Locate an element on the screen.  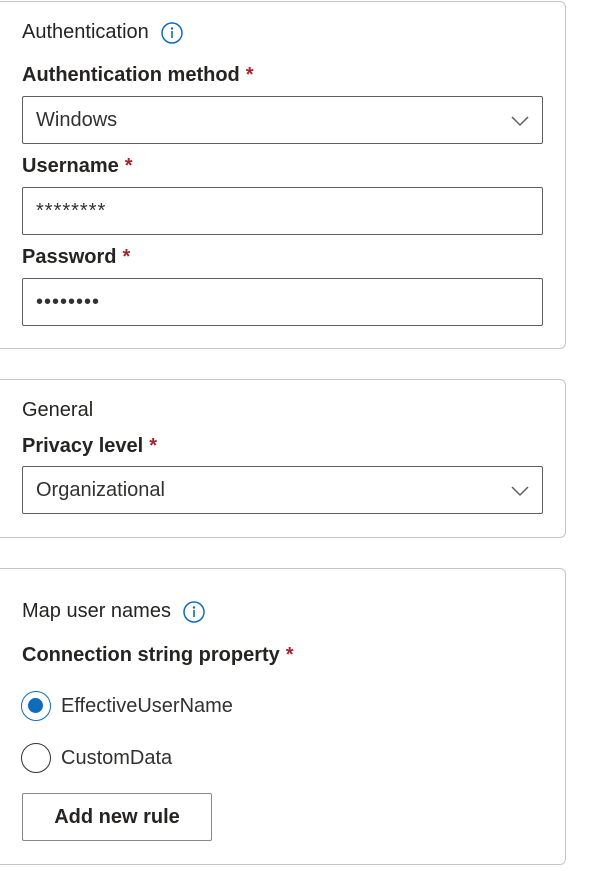
general-heading: General is located at coordinates (57, 410).